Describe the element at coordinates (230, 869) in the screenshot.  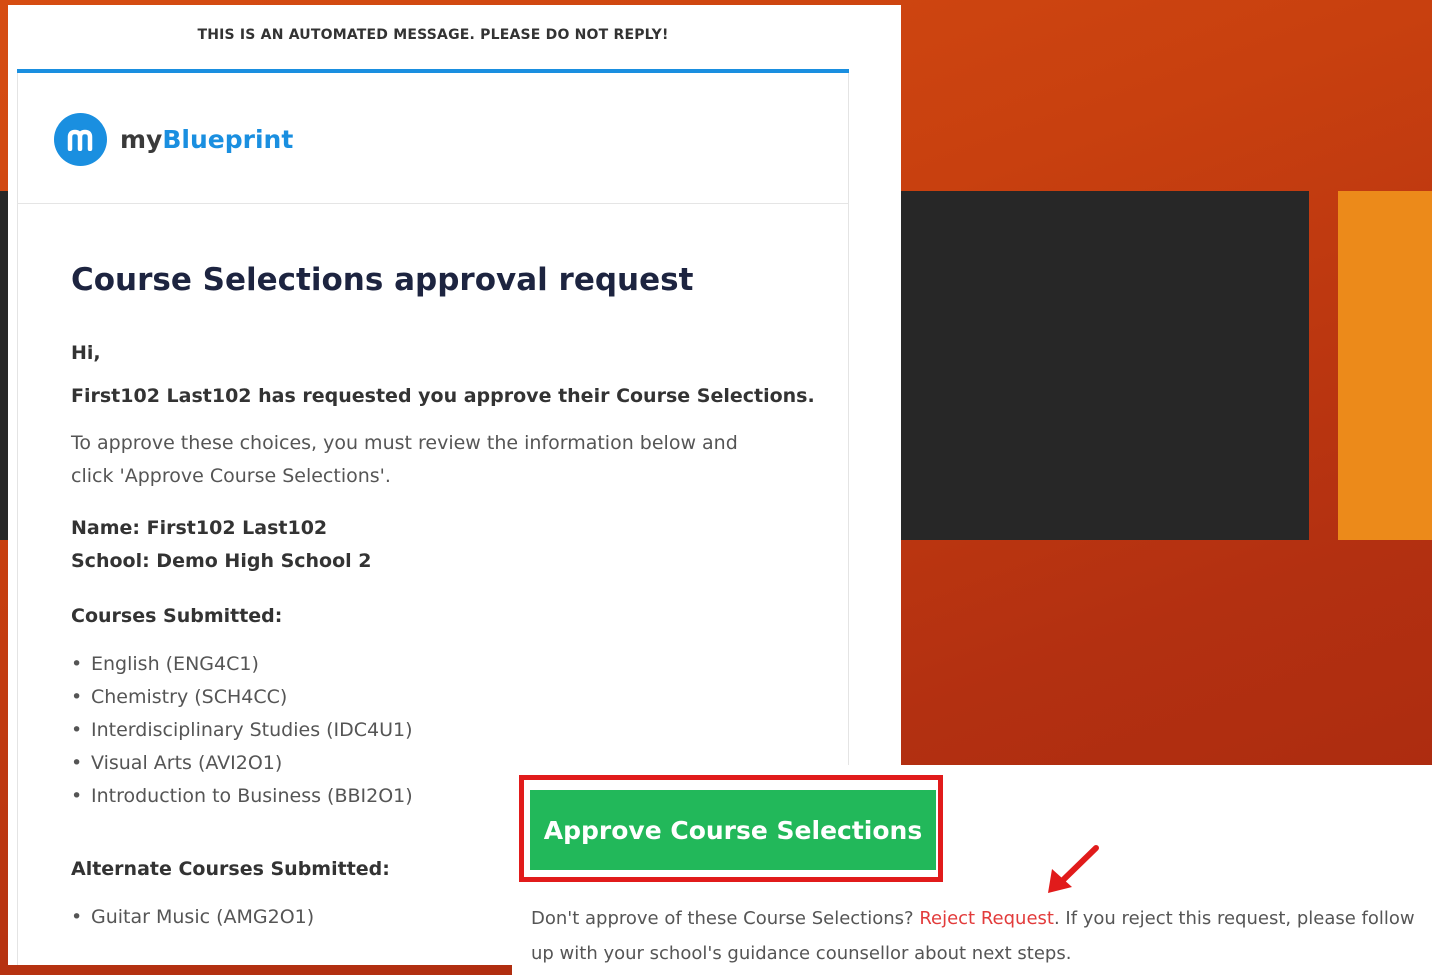
I see `alternate-courses-heading: Alternate Courses Submitted:` at that location.